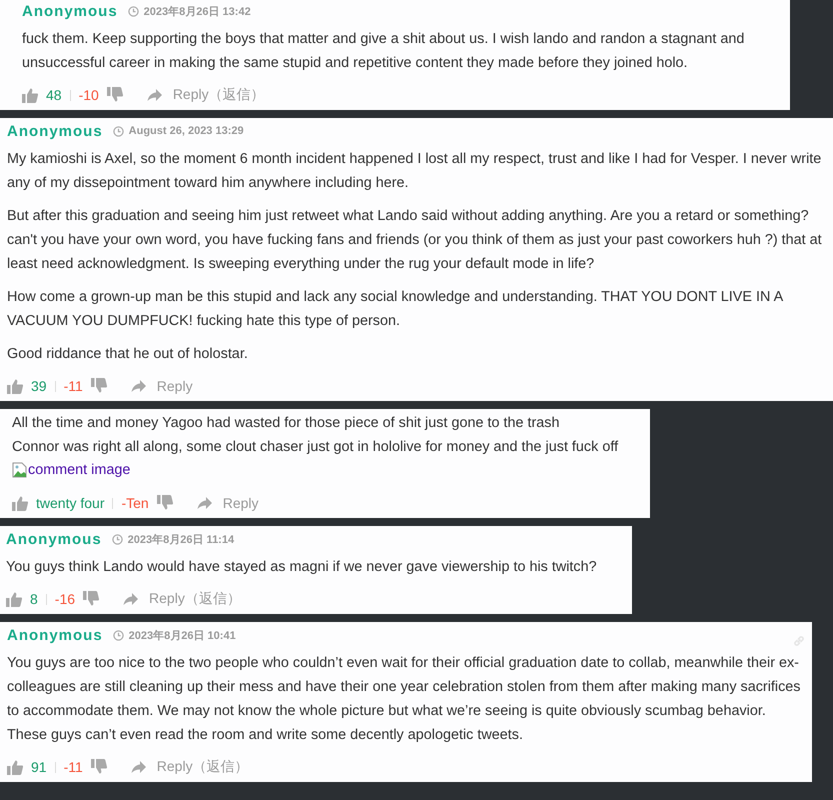 The height and width of the screenshot is (800, 833). What do you see at coordinates (384, 51) in the screenshot?
I see `comment-text: fuck them. Keep supporting the boys that matter and give a shit about us. I wish lando and randon a stagnant and unsuccessful career in making the same stupid and repetitive content they made before they joined holo.` at bounding box center [384, 51].